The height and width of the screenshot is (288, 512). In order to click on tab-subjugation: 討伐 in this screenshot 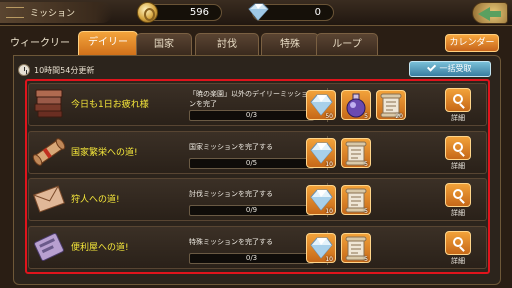, I will do `click(227, 44)`.